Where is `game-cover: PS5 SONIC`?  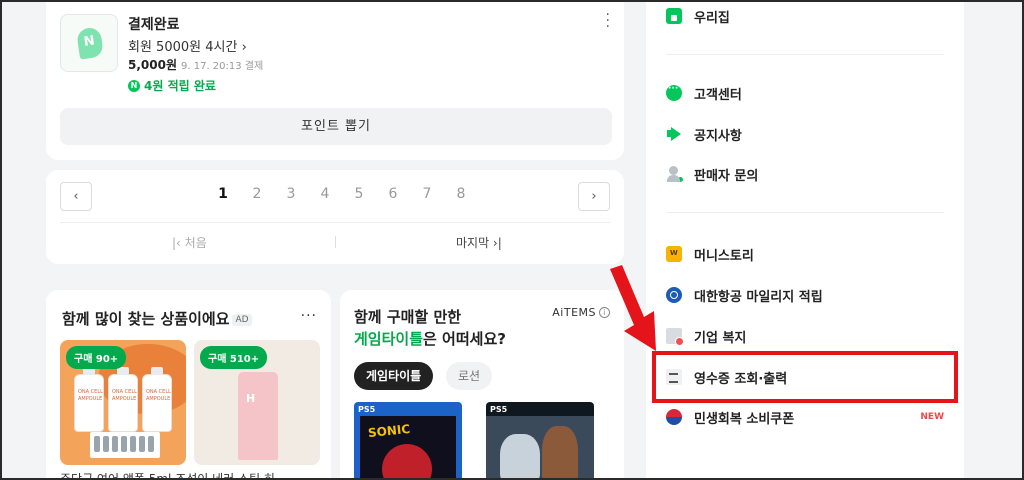 game-cover: PS5 SONIC is located at coordinates (408, 441).